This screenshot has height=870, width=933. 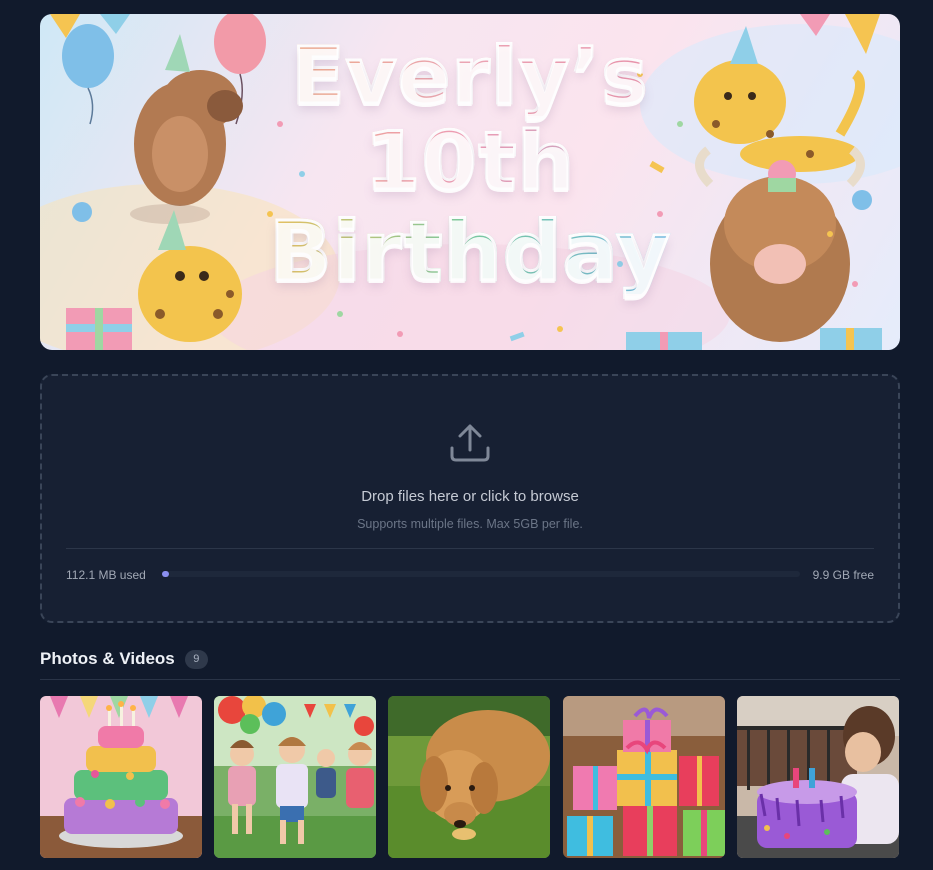 I want to click on cake-photo, so click(x=121, y=777).